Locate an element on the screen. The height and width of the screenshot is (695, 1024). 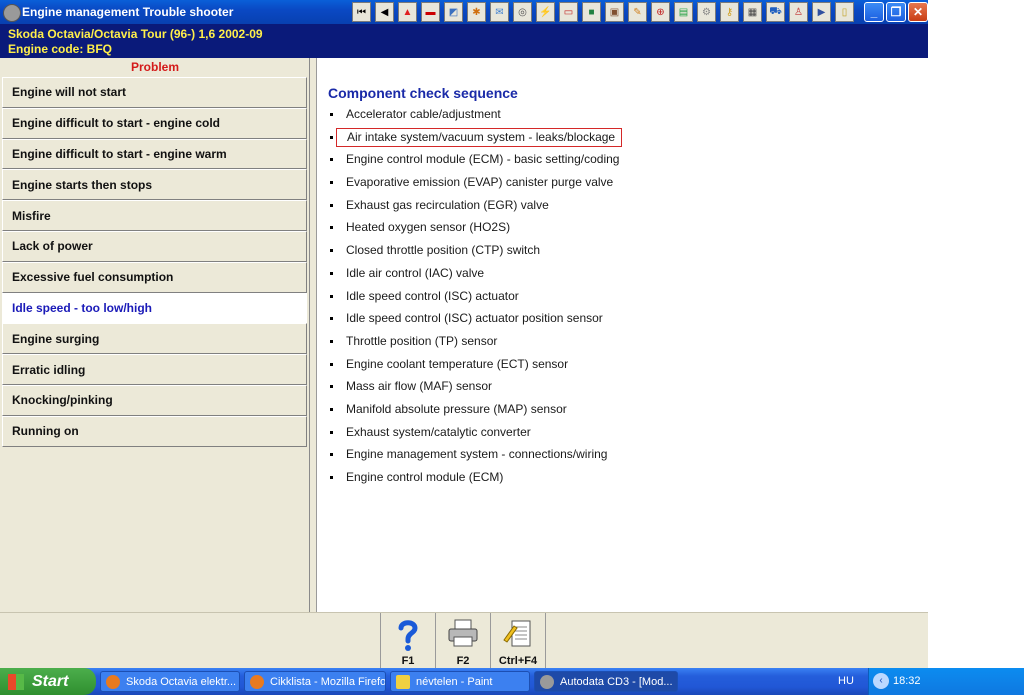
component-item: Closed throttle position (CTP) switch is located at coordinates (474, 252).